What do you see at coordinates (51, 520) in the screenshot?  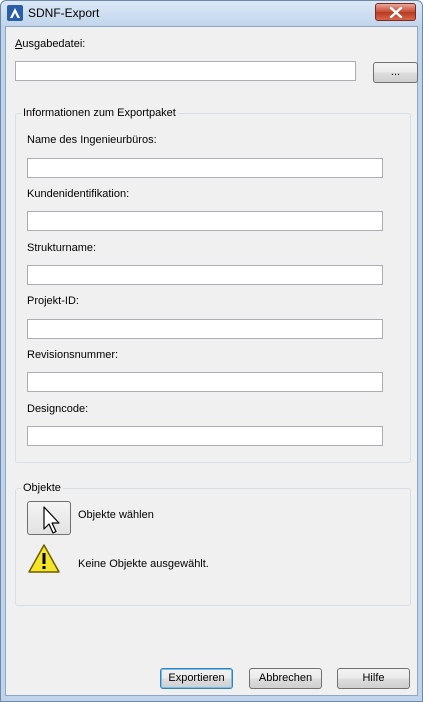 I see `cursor-arrow-icon` at bounding box center [51, 520].